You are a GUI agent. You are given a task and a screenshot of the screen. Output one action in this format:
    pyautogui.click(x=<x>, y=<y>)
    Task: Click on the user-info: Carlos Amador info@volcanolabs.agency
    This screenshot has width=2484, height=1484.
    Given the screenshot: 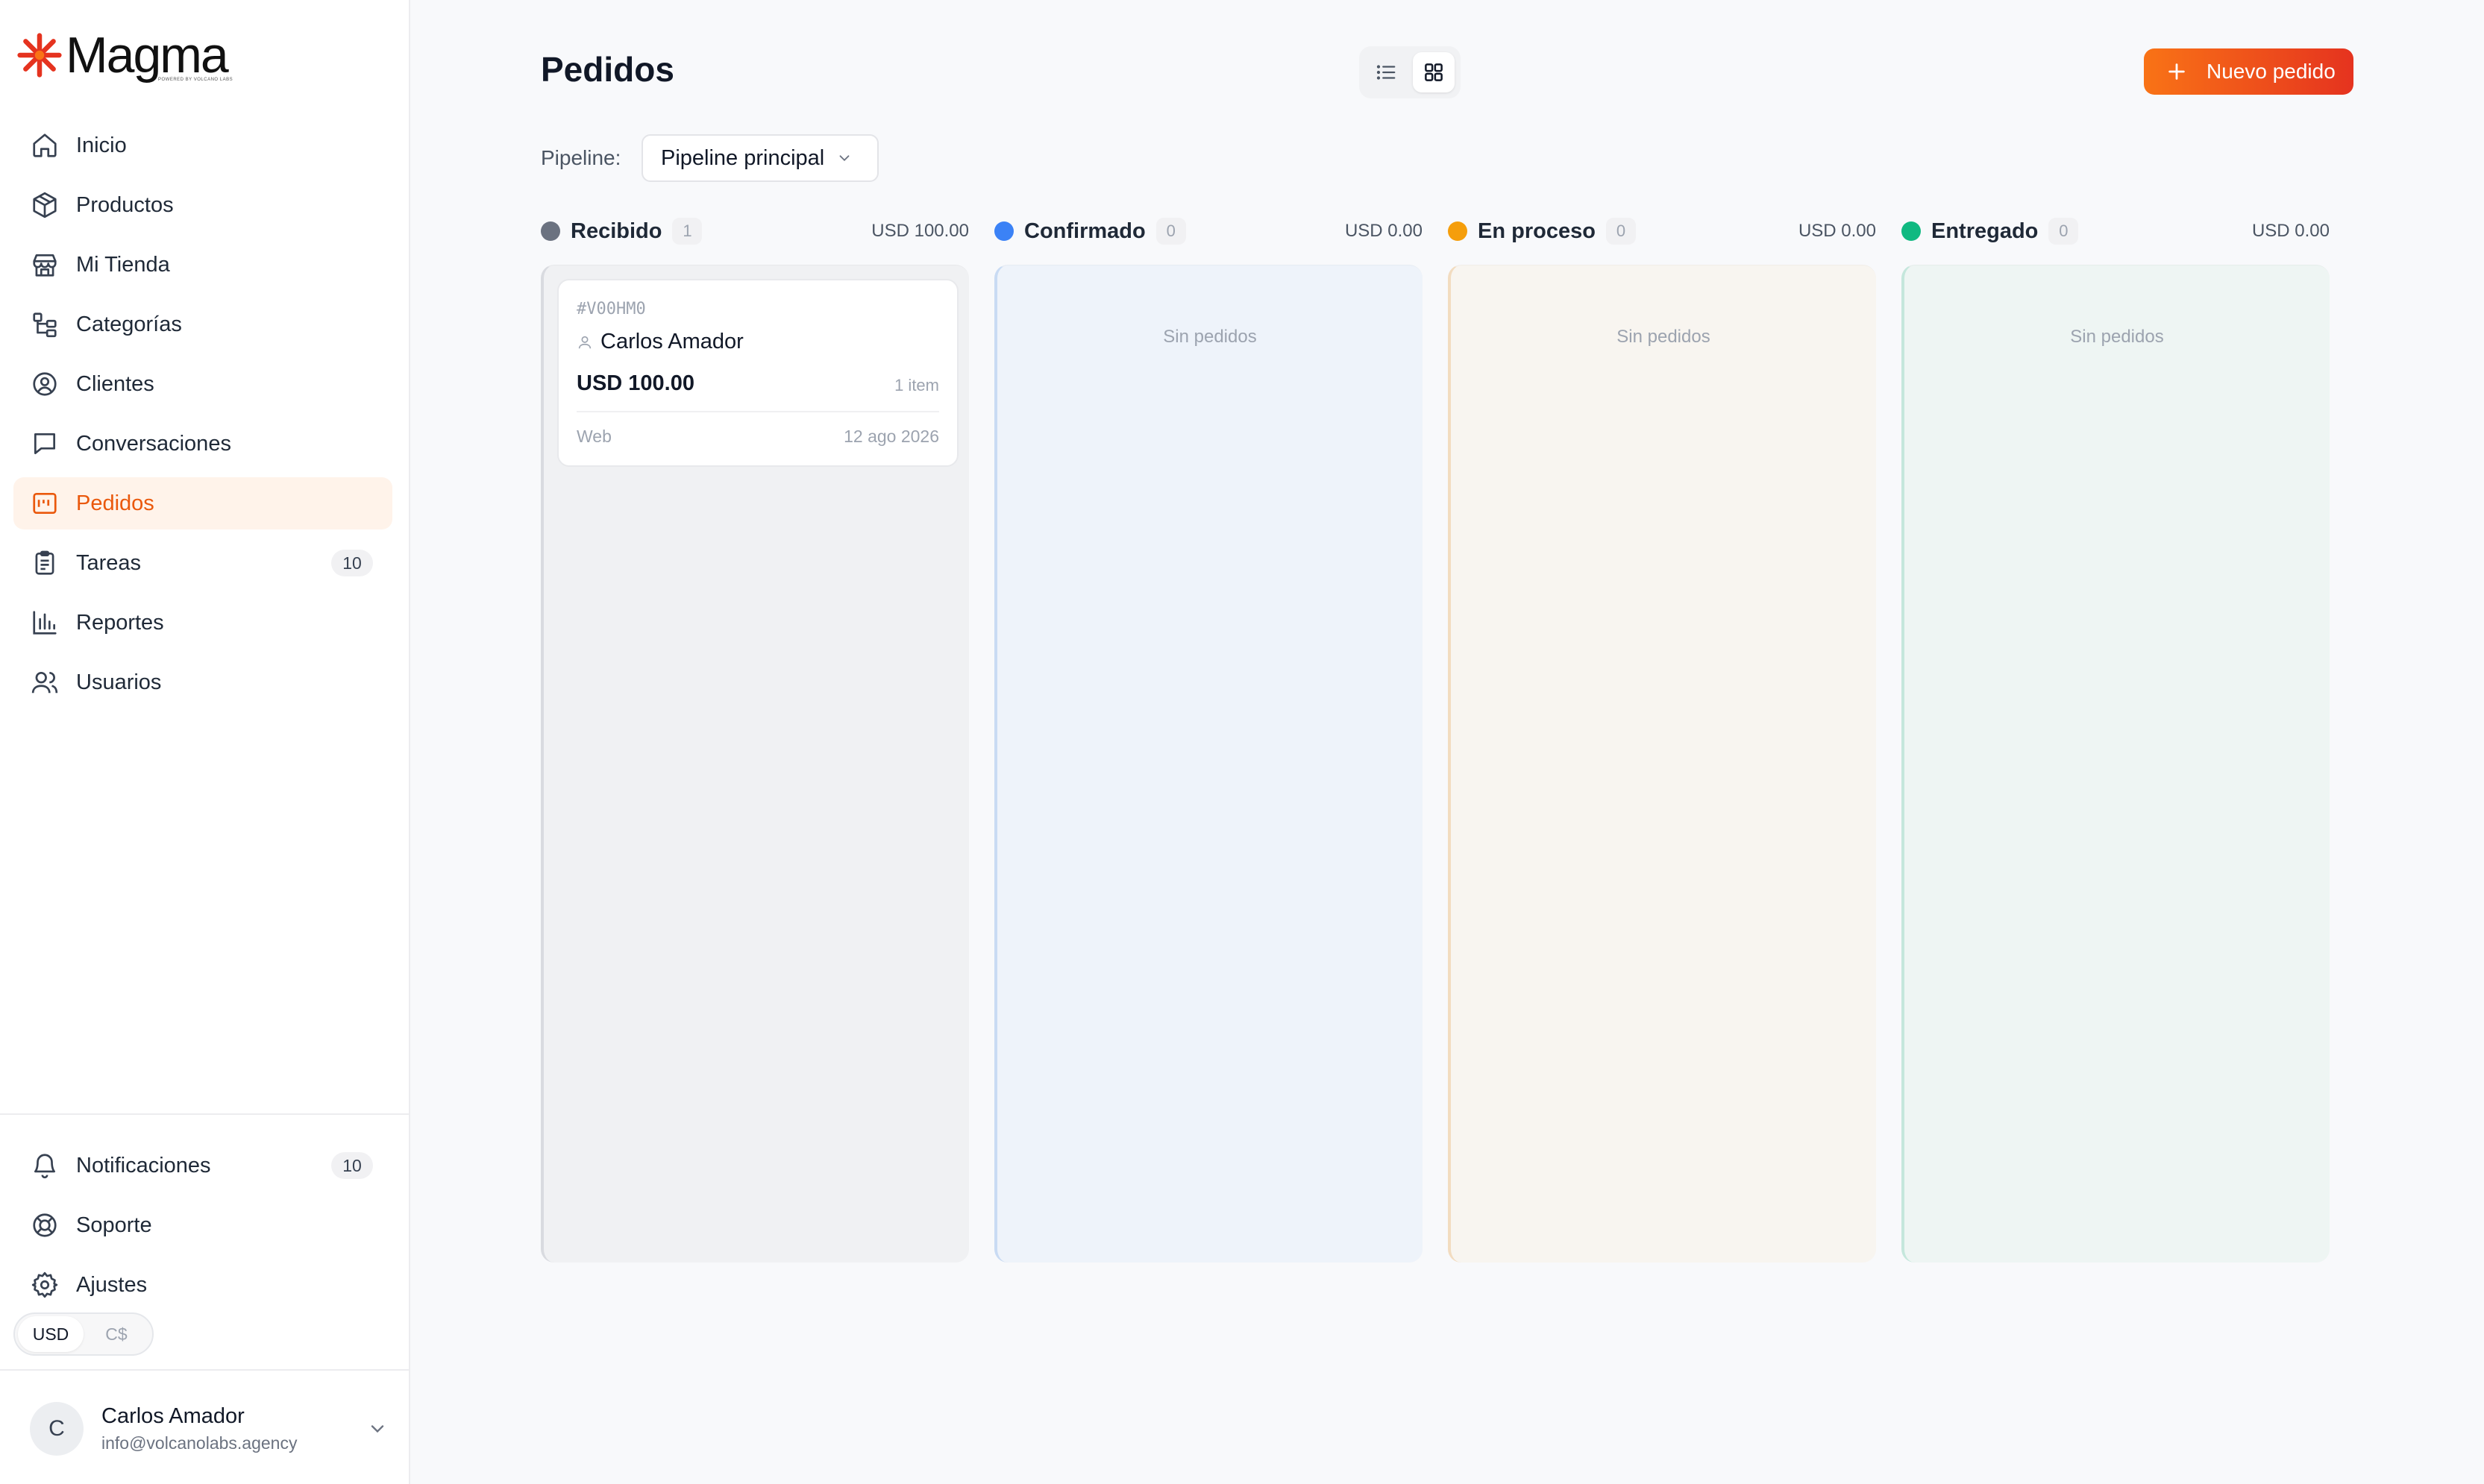 What is the action you would take?
    pyautogui.click(x=199, y=1428)
    